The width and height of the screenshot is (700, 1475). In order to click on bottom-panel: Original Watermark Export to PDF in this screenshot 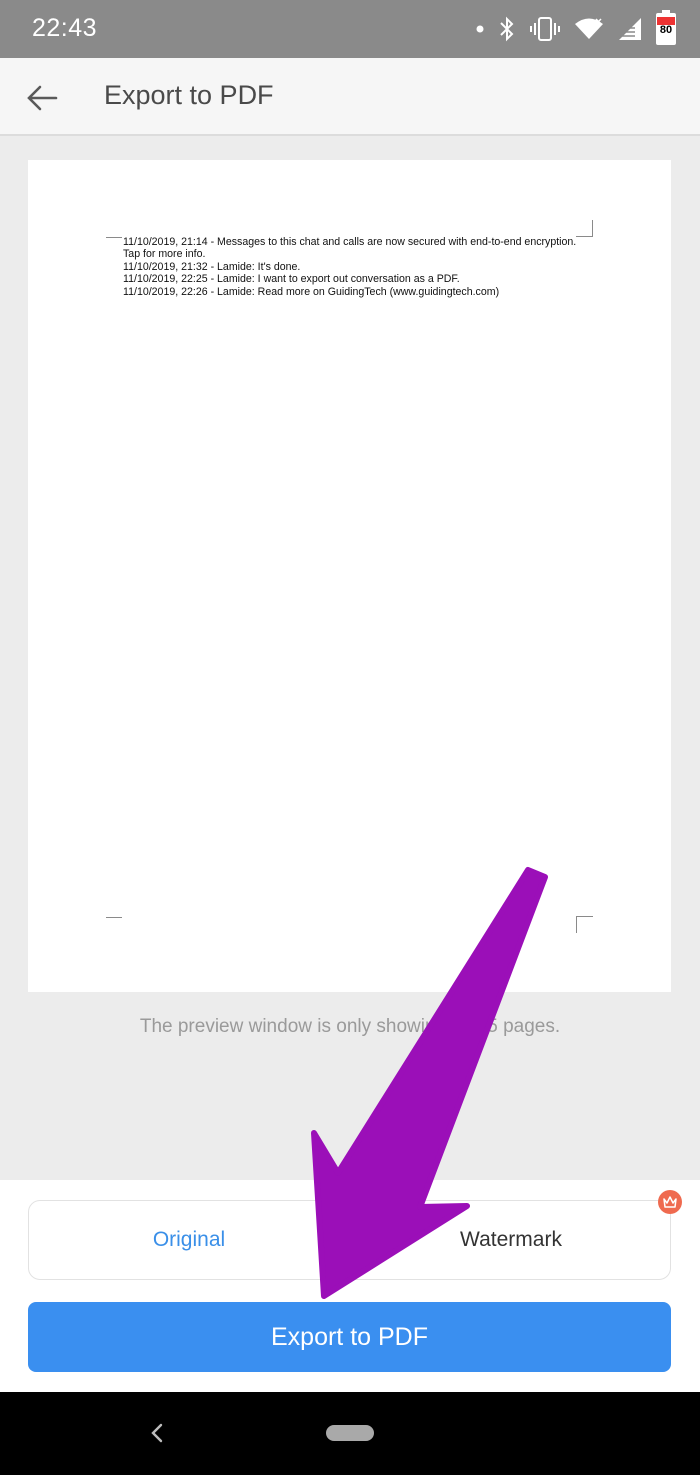, I will do `click(350, 1286)`.